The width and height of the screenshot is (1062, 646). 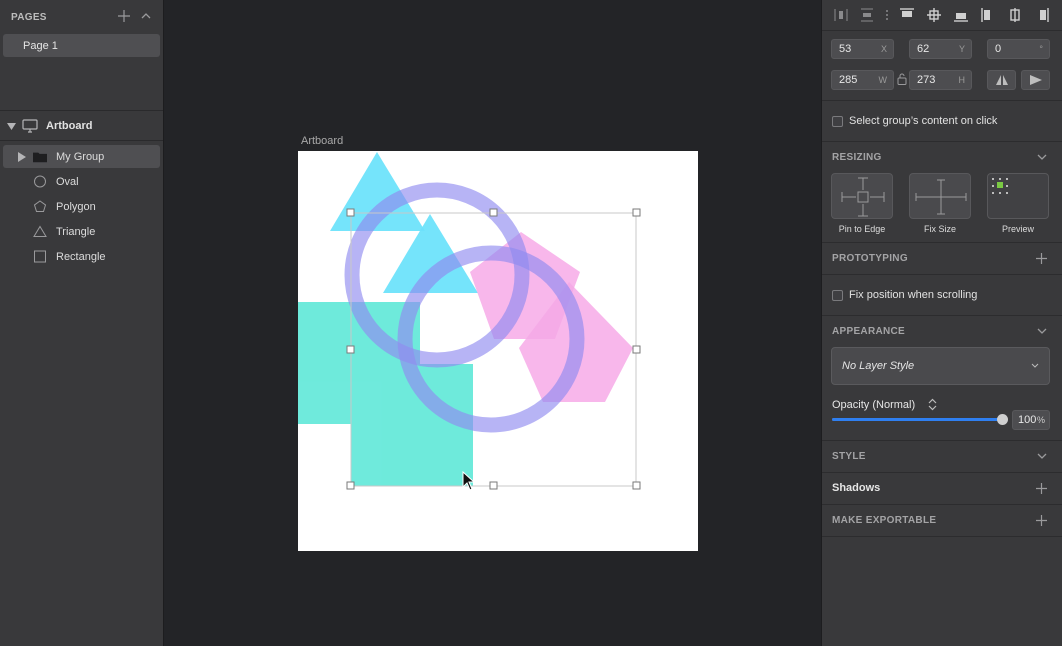 What do you see at coordinates (1042, 15) in the screenshot?
I see `align-right-icon` at bounding box center [1042, 15].